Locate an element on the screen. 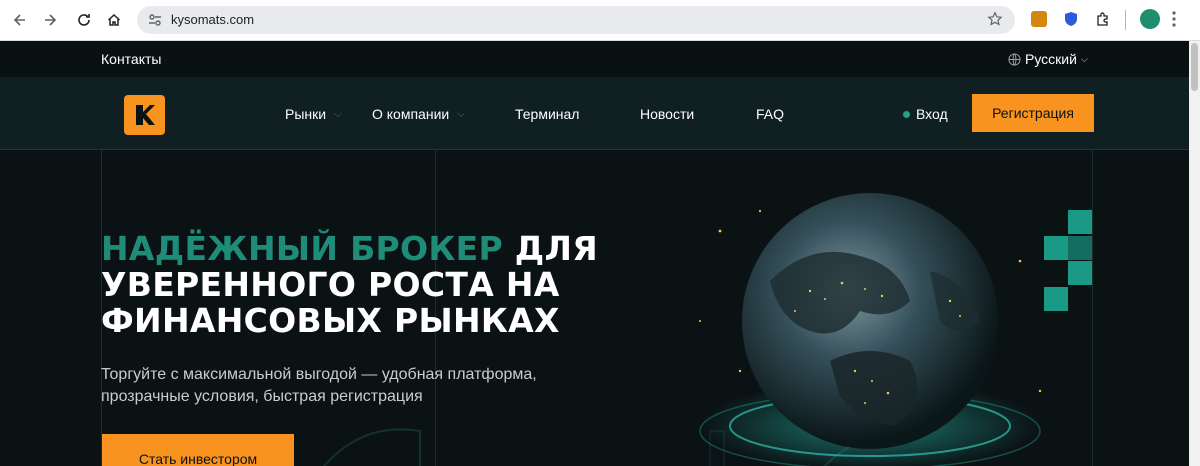 This screenshot has height=466, width=1200. contacts-link: Контакты is located at coordinates (131, 59).